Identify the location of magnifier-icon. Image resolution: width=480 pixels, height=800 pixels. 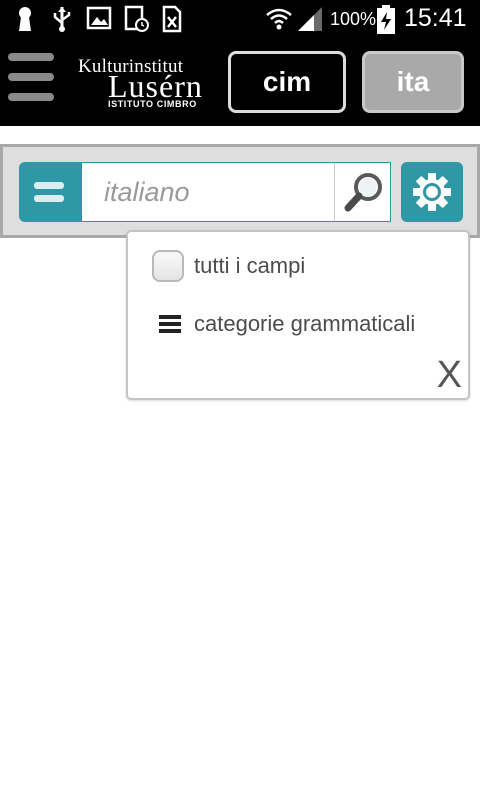
(363, 192).